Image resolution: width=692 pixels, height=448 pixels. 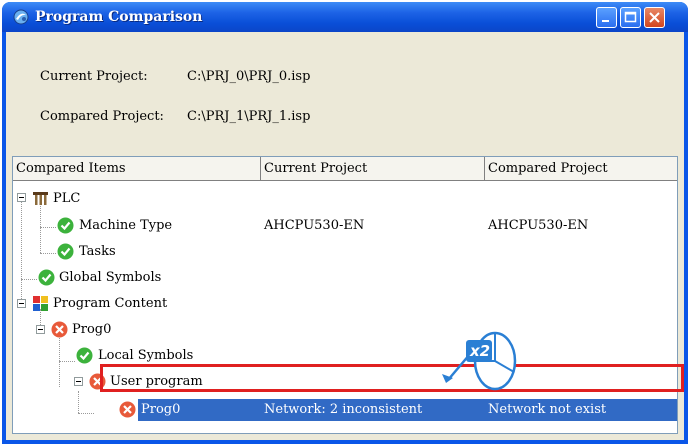 I want to click on compared-value: Network not exist, so click(x=547, y=409).